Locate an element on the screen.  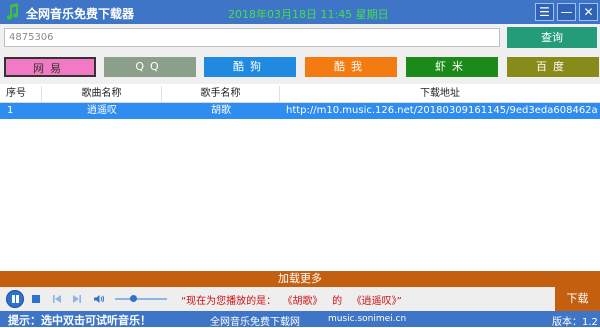
source-baidu-button: 百度 is located at coordinates (553, 67).